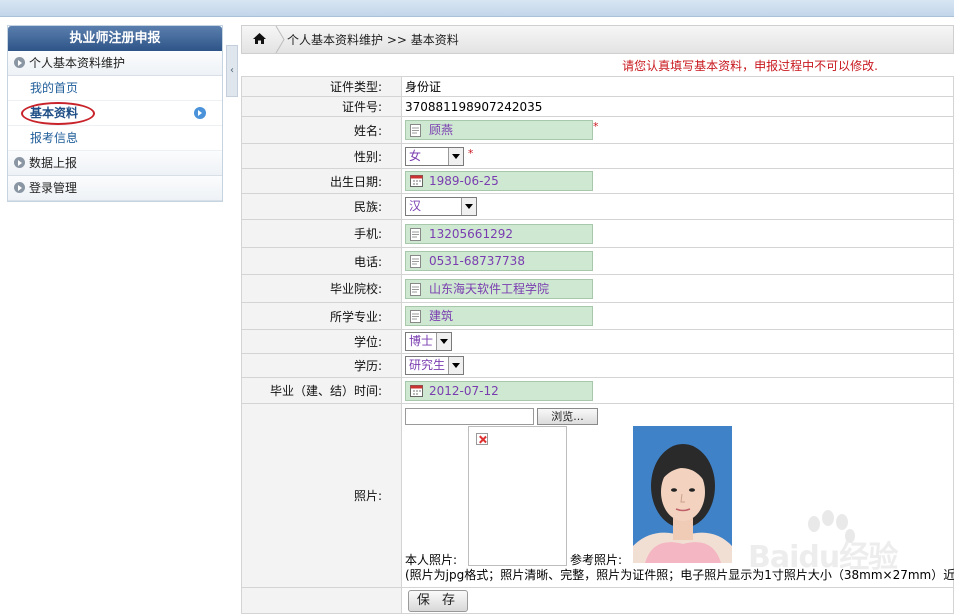  What do you see at coordinates (321, 130) in the screenshot?
I see `label-name: 姓名:` at bounding box center [321, 130].